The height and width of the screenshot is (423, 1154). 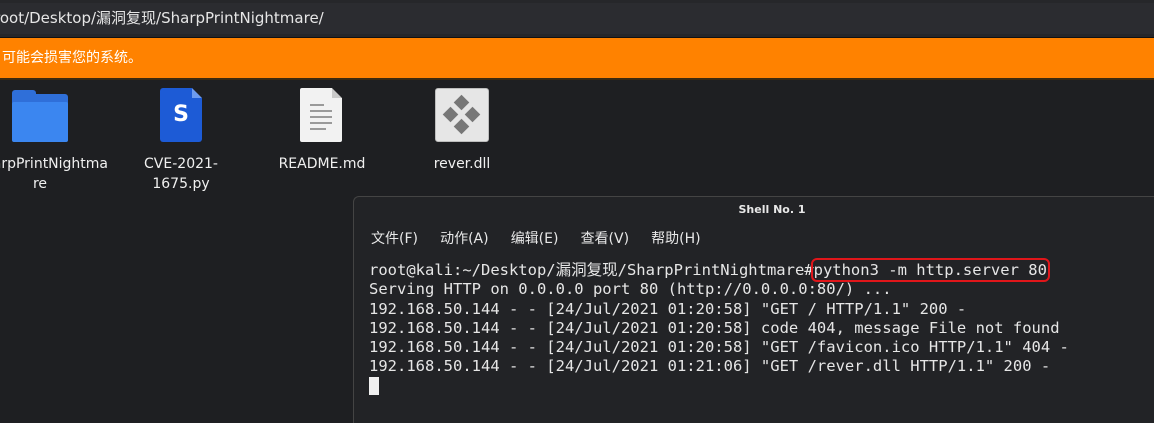 I want to click on highlighted-command: python3 -m http.server 80, so click(x=930, y=270).